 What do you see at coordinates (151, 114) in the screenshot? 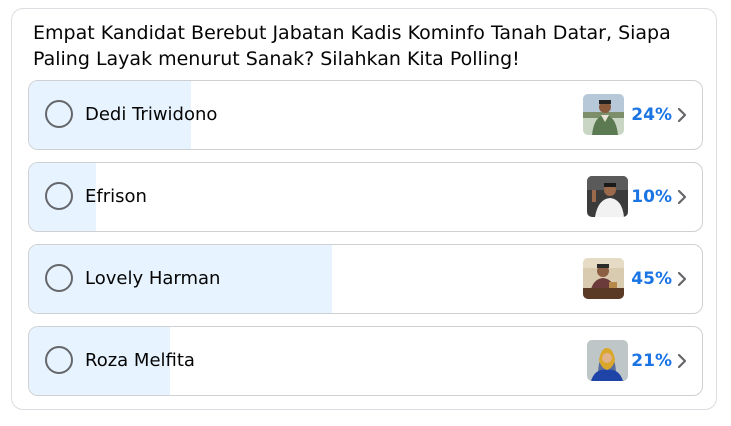
I see `option-label: Dedi Triwidono` at bounding box center [151, 114].